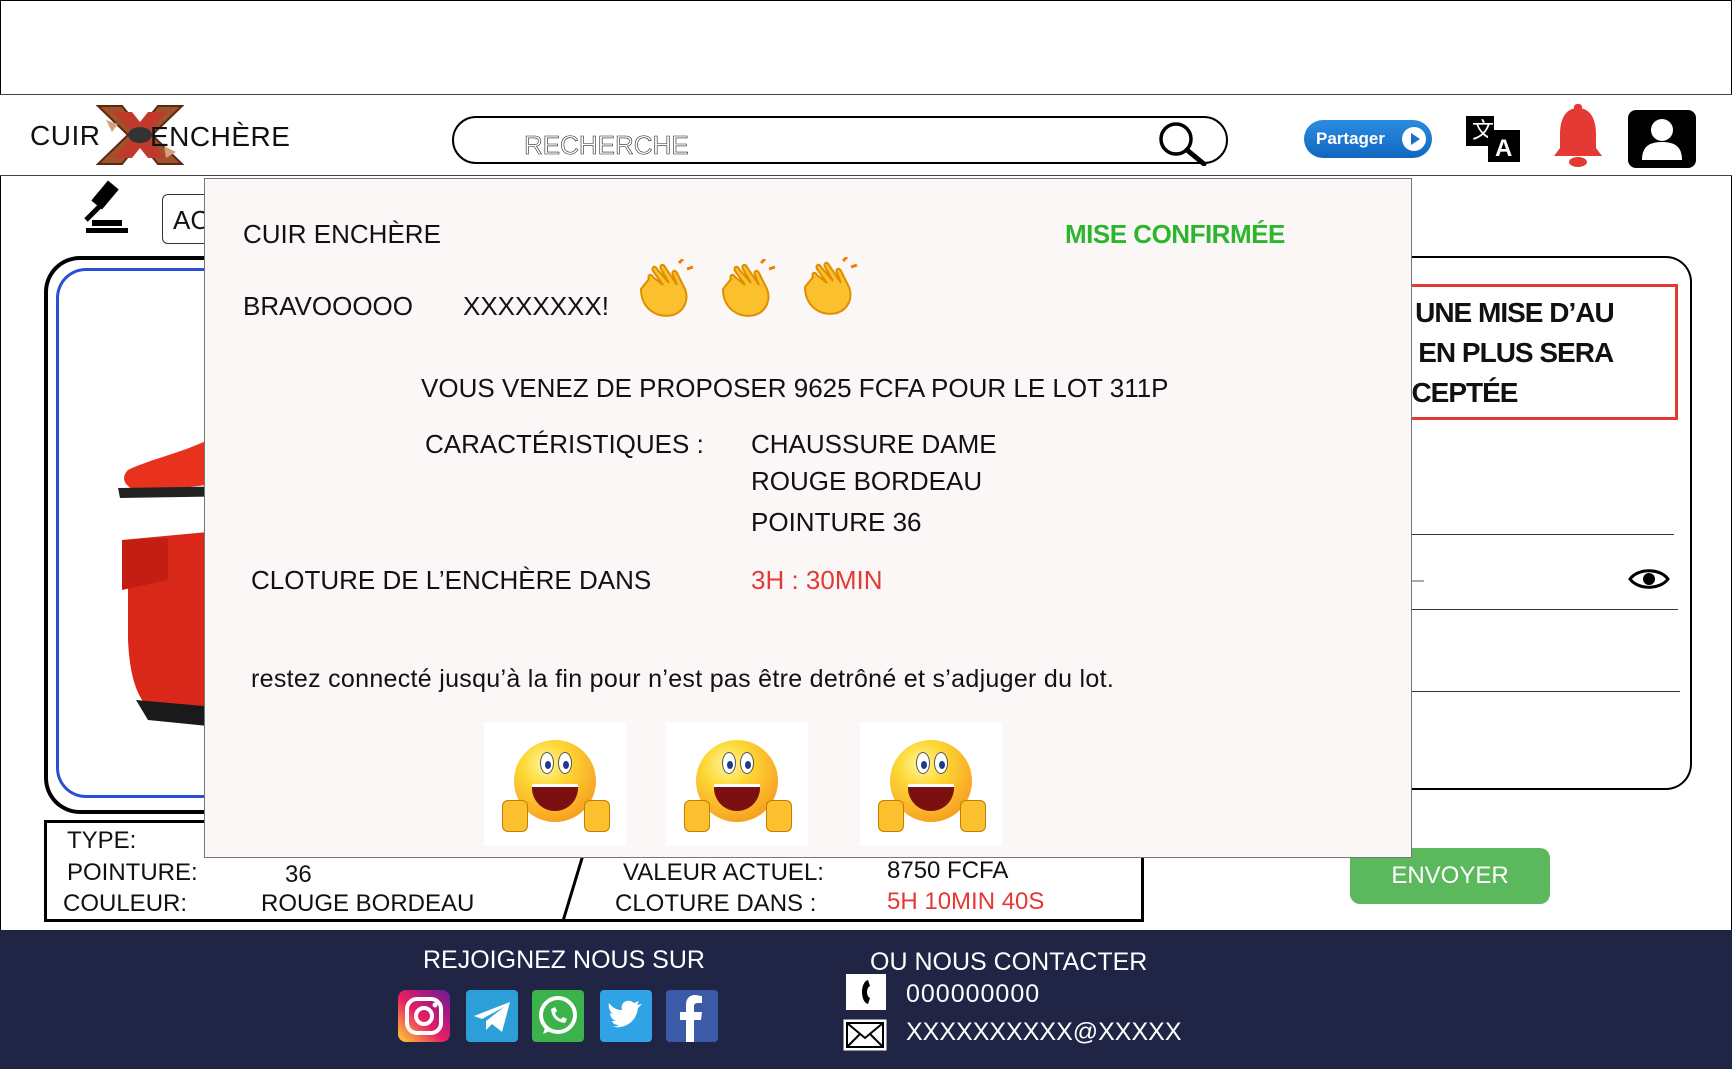 The height and width of the screenshot is (1069, 1732). What do you see at coordinates (966, 901) in the screenshot?
I see `cloture-value: 5H 10MIN 40S` at bounding box center [966, 901].